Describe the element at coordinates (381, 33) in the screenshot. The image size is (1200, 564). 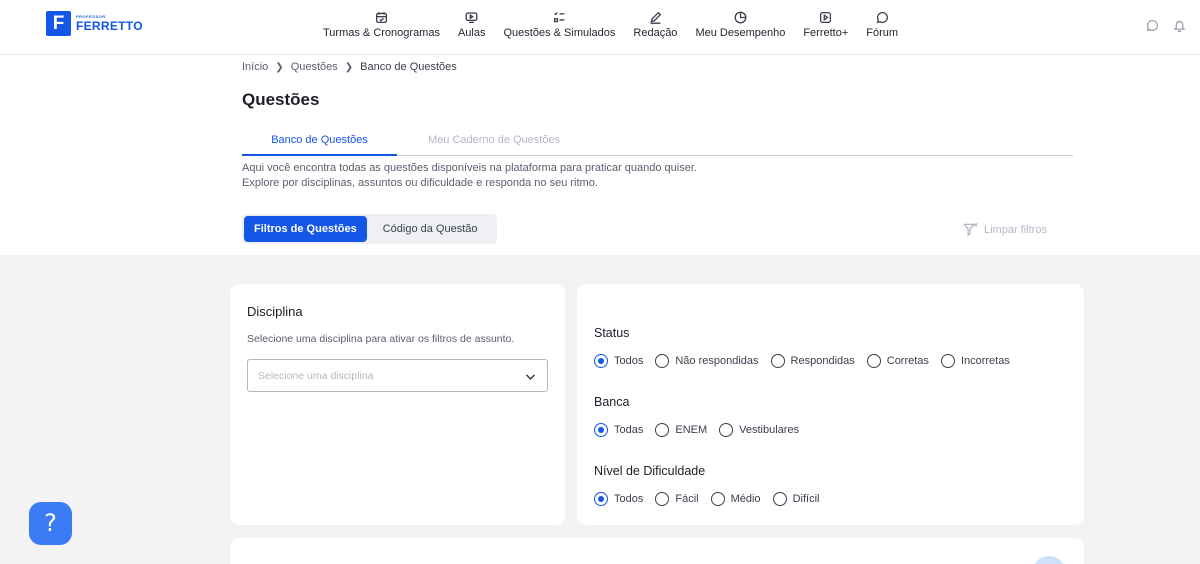
I see `nav-label: Turmas & Cronogramas` at that location.